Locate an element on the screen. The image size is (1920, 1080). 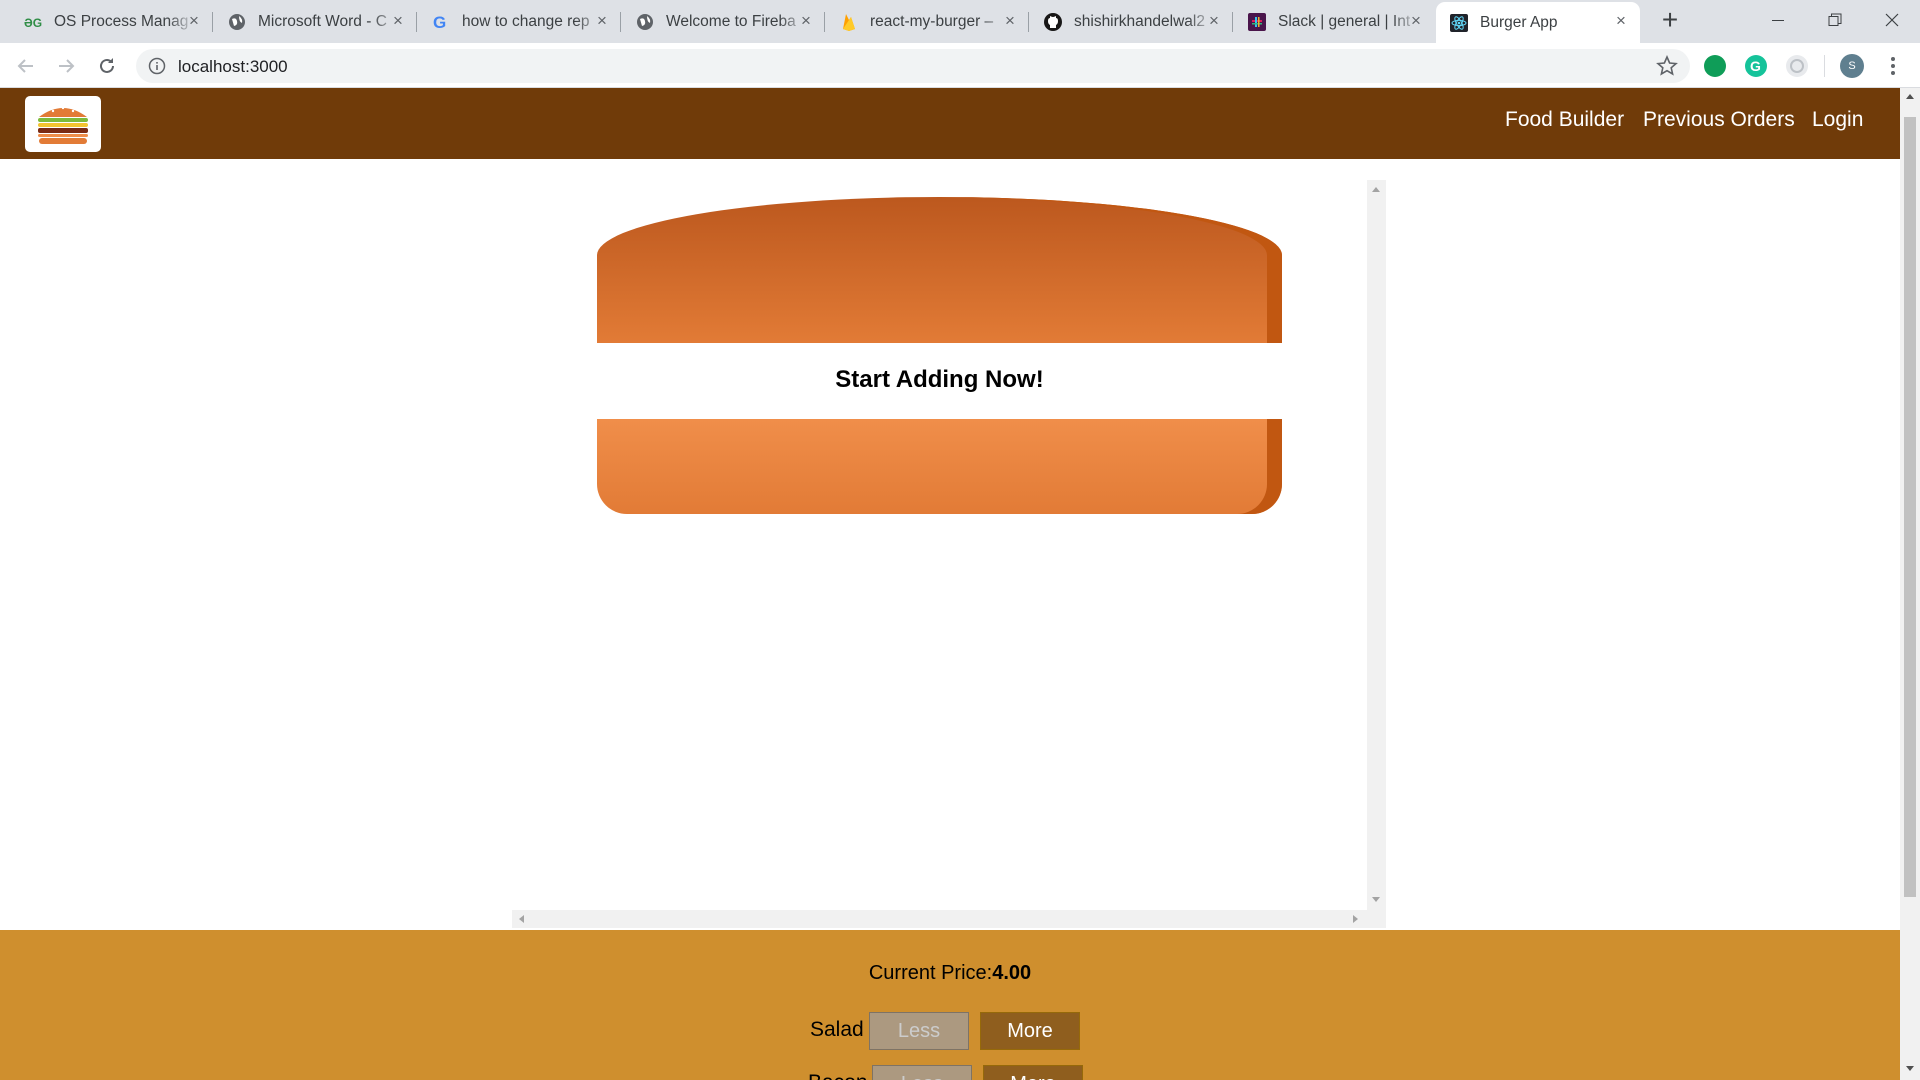
bread-bottom is located at coordinates (939, 466).